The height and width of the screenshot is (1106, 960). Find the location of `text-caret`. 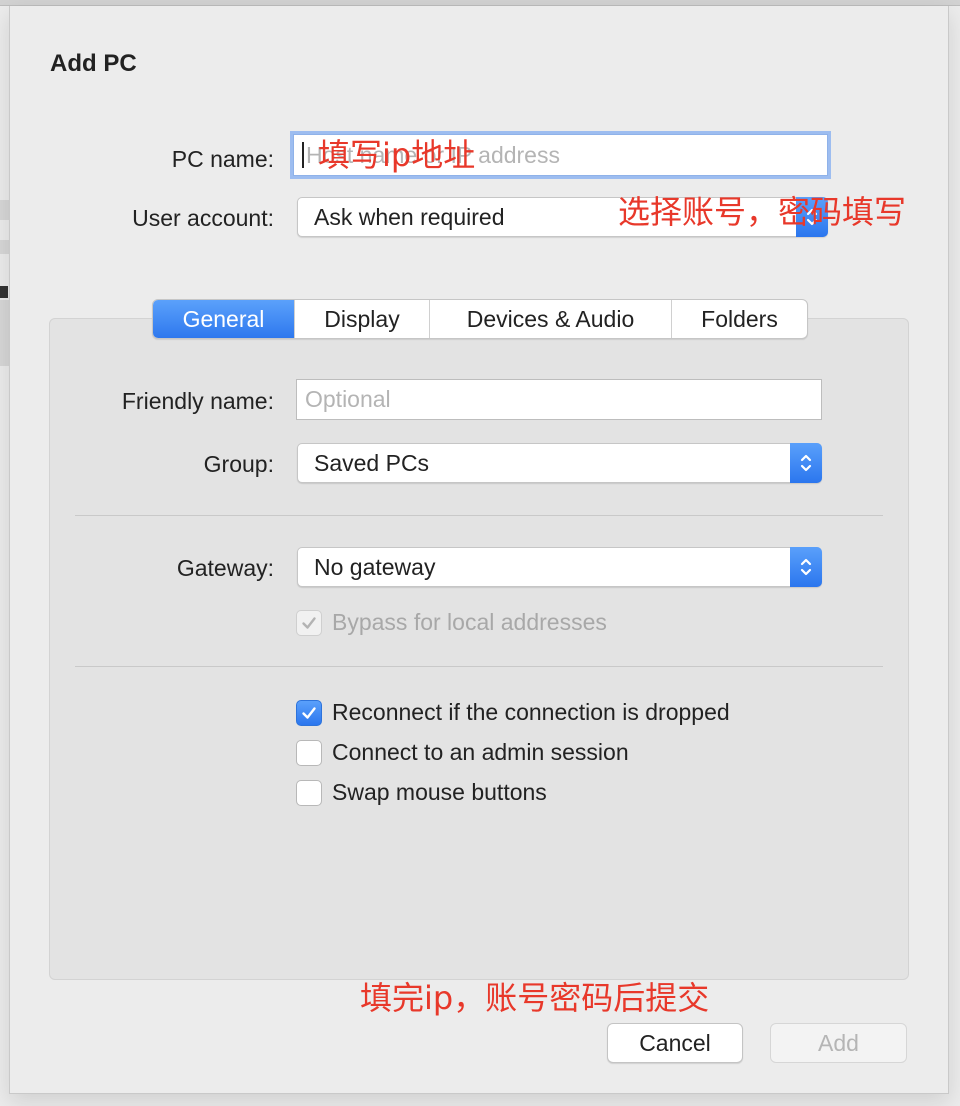

text-caret is located at coordinates (303, 155).